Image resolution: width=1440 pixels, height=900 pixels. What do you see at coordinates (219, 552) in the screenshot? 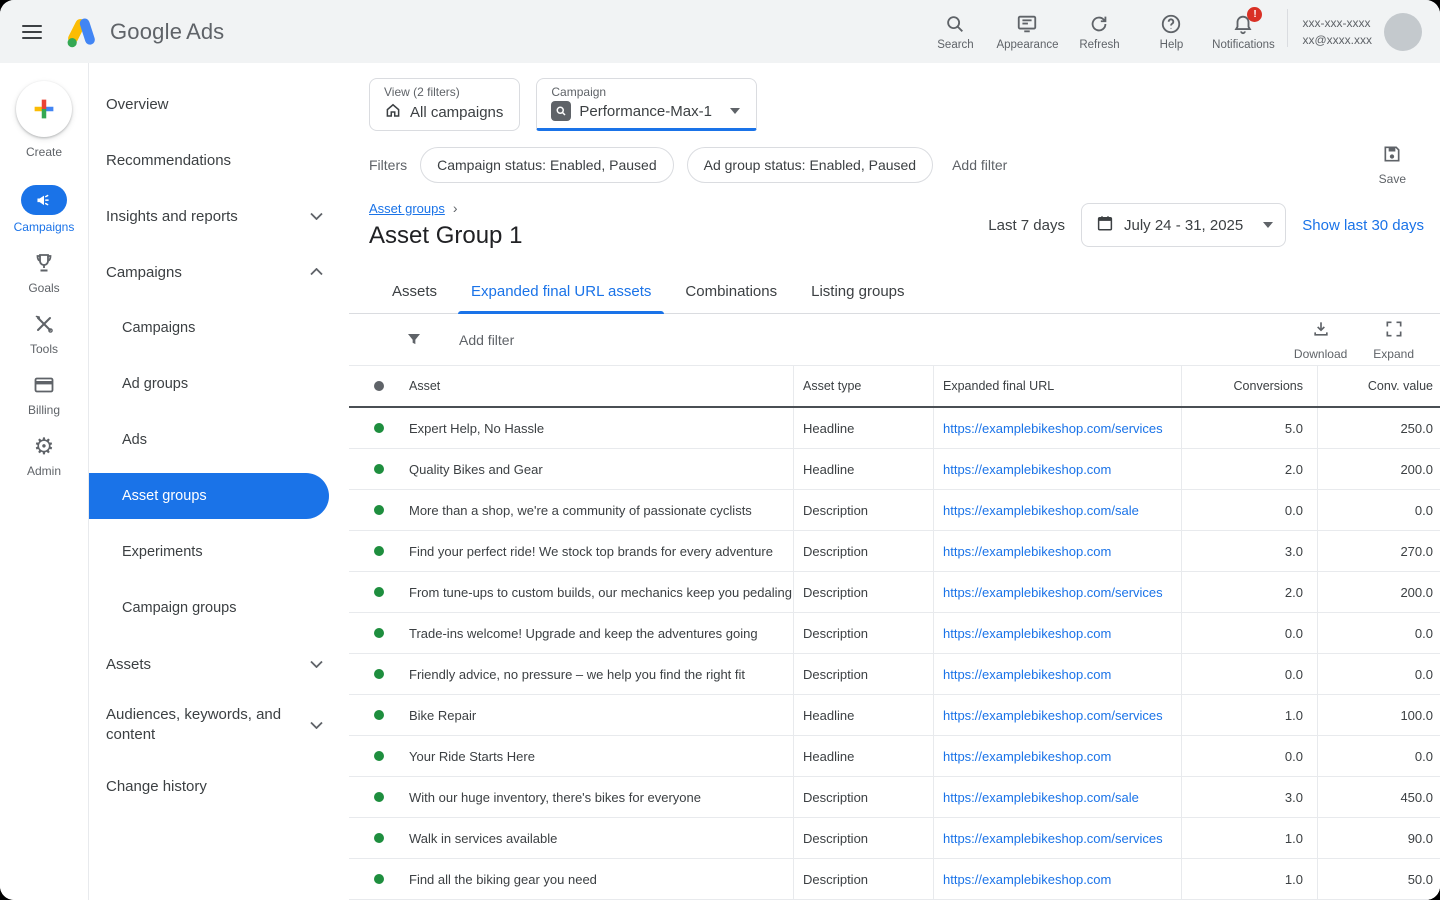
I see `nav-item-experiments: Experiments` at bounding box center [219, 552].